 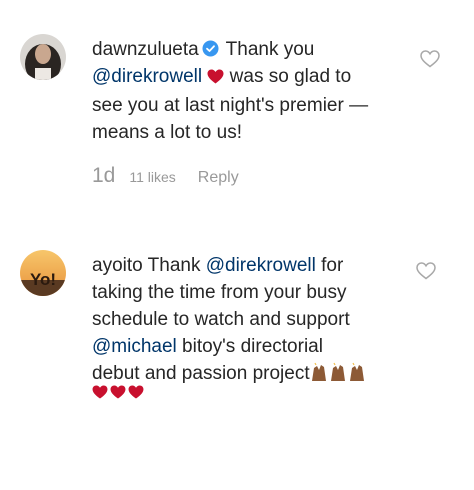 What do you see at coordinates (210, 47) in the screenshot?
I see `verified-badge-icon` at bounding box center [210, 47].